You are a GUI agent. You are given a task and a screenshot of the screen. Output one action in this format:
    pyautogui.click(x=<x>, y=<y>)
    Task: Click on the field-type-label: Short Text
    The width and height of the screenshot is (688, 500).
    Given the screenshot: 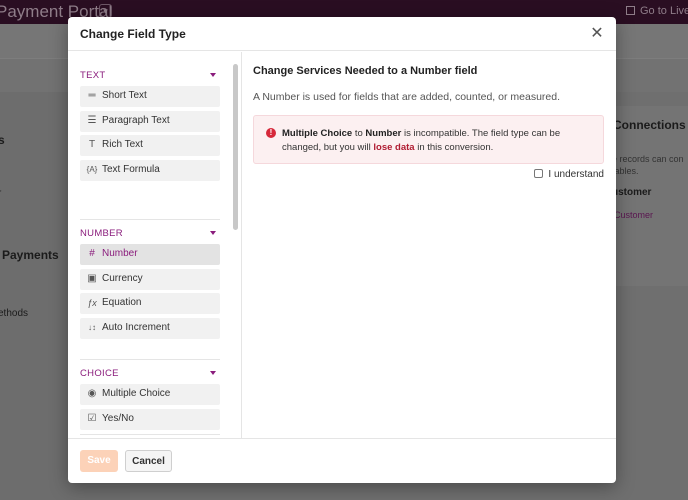 What is the action you would take?
    pyautogui.click(x=124, y=95)
    